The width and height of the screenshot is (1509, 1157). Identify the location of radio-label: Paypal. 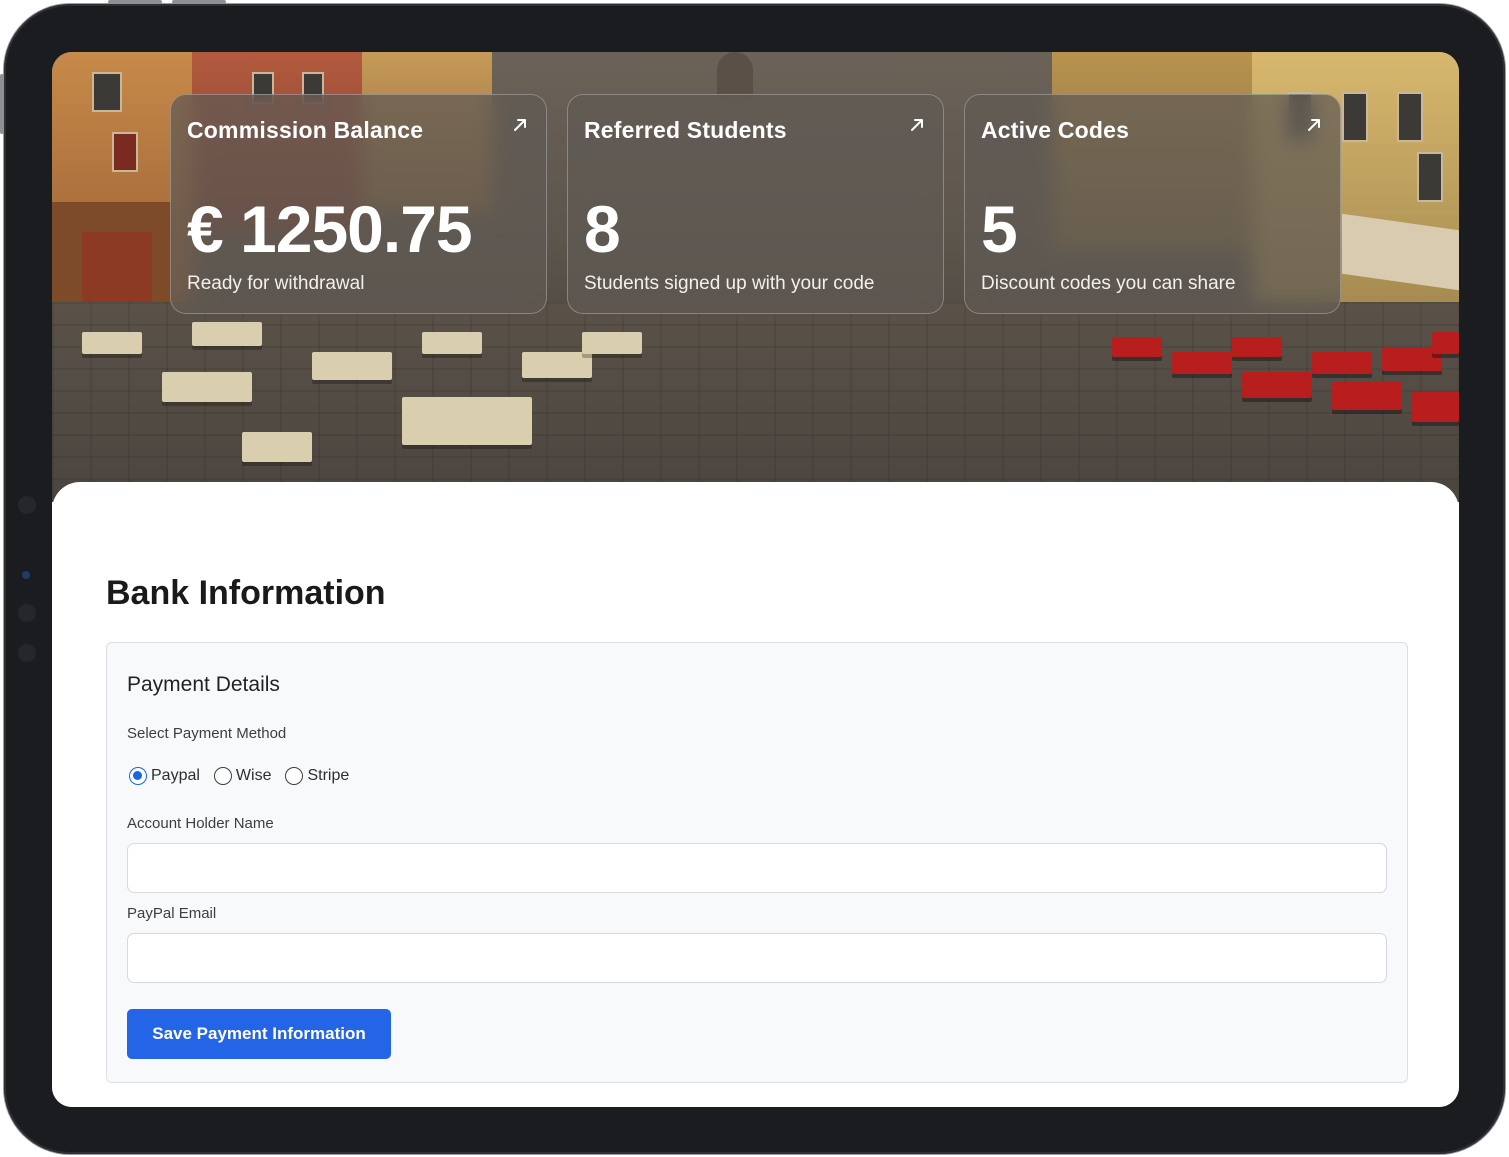
(175, 775).